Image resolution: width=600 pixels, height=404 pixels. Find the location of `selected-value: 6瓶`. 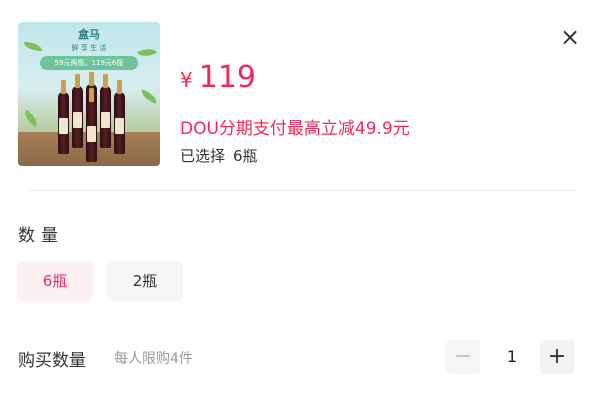

selected-value: 6瓶 is located at coordinates (245, 156).